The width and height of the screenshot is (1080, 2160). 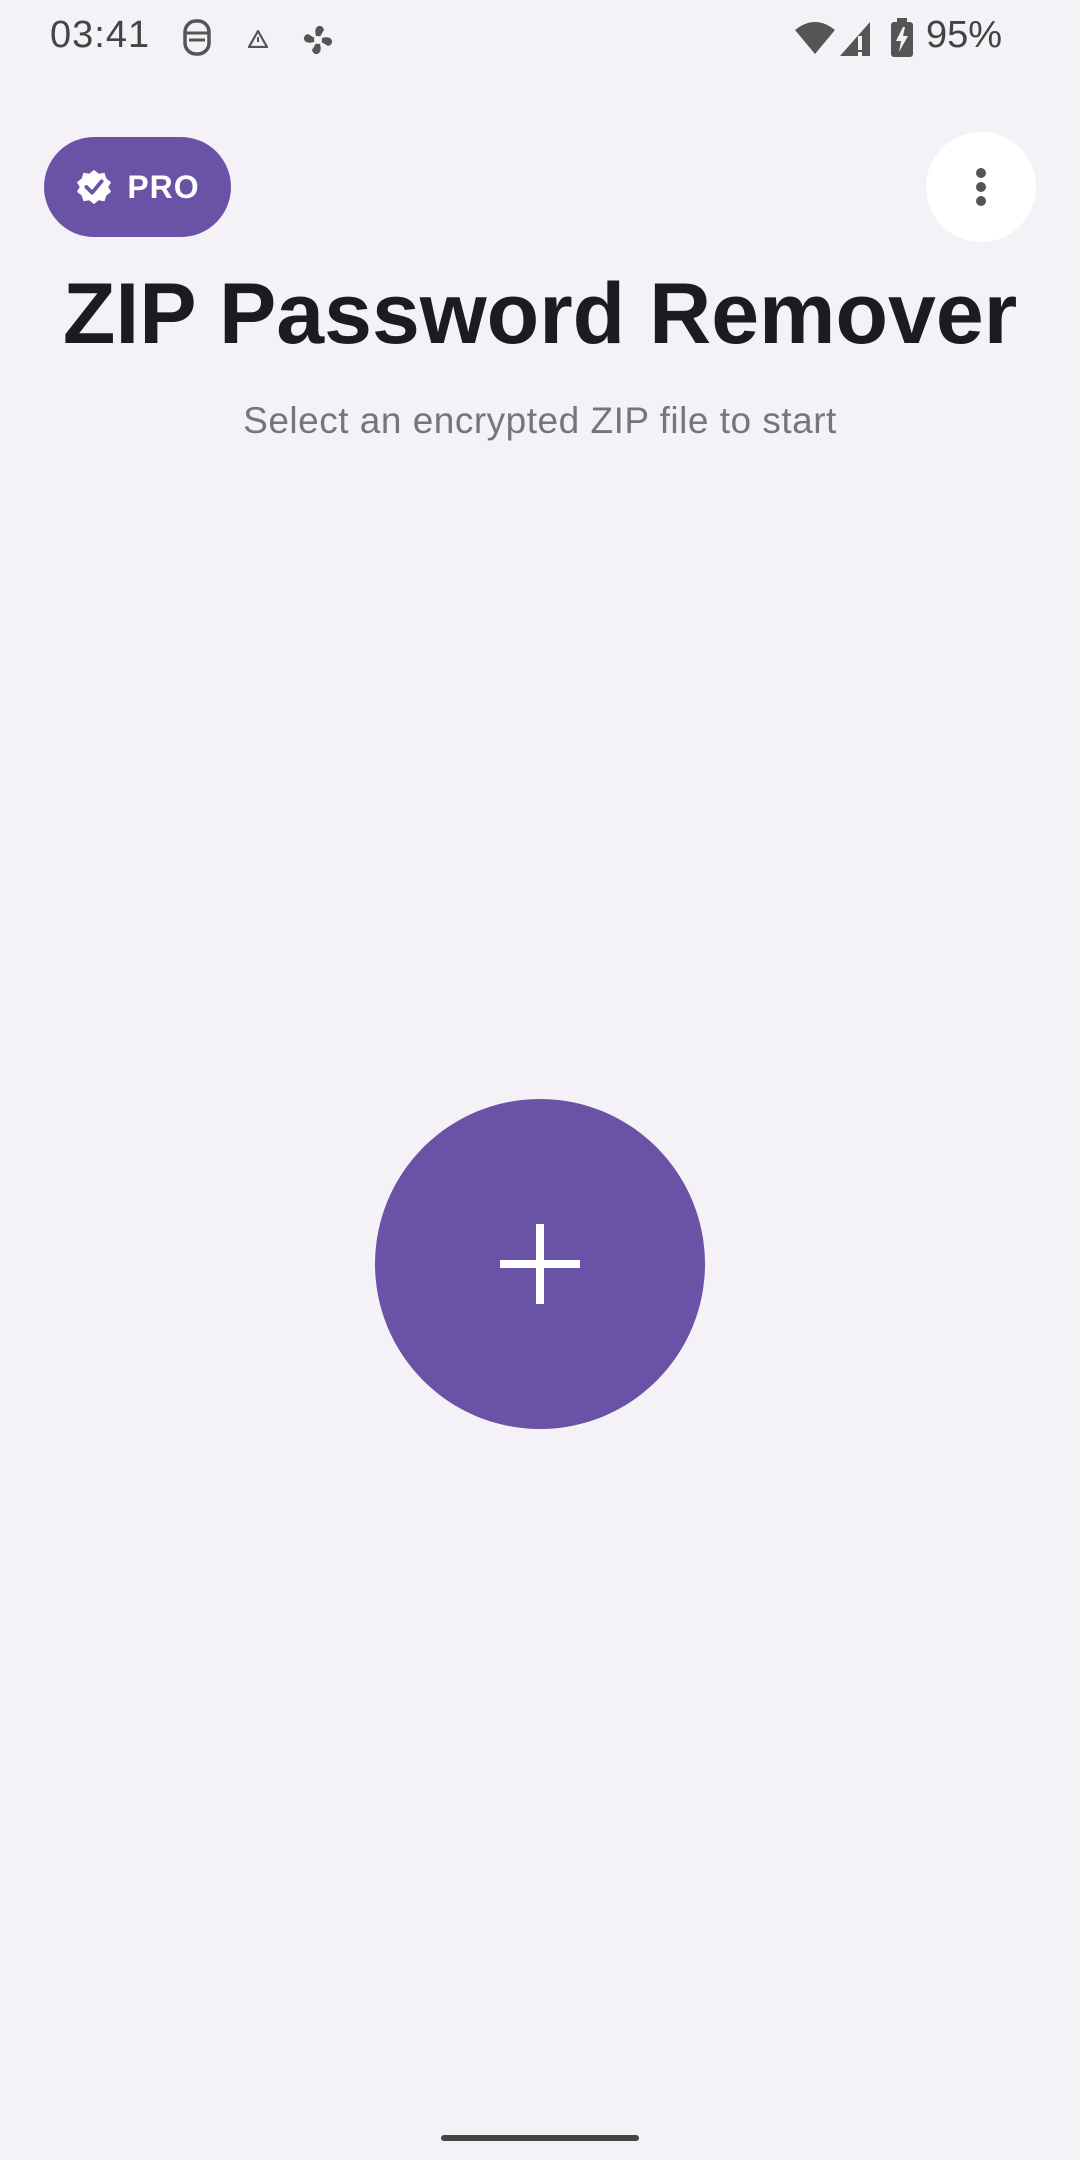 What do you see at coordinates (100, 35) in the screenshot?
I see `status-time: 03:41` at bounding box center [100, 35].